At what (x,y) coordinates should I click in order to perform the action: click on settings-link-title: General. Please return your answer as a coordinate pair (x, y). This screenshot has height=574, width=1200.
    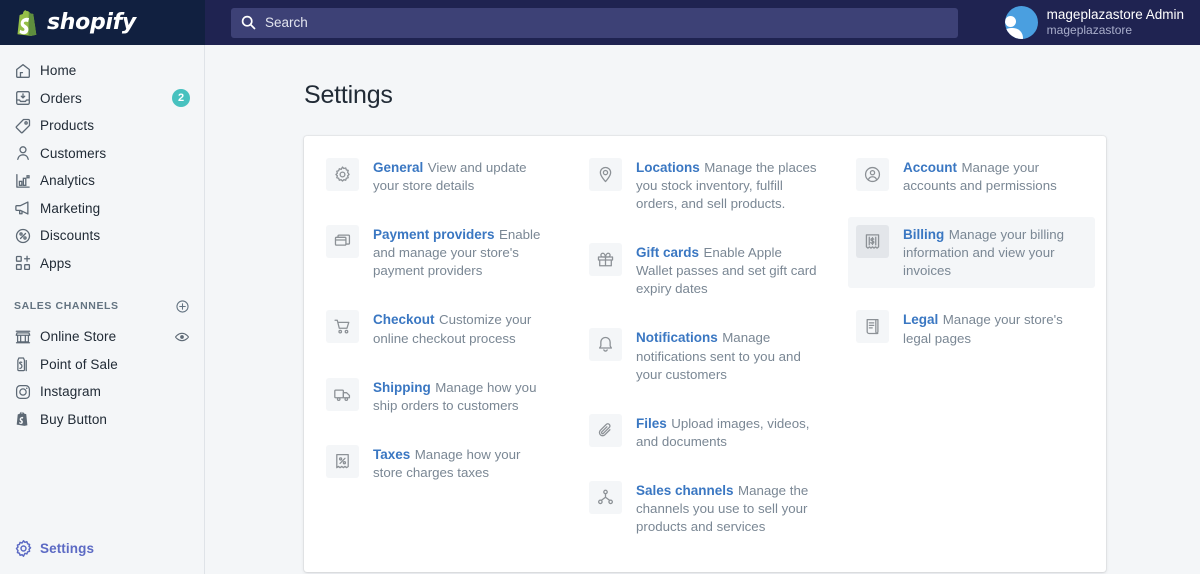
    Looking at the image, I should click on (398, 167).